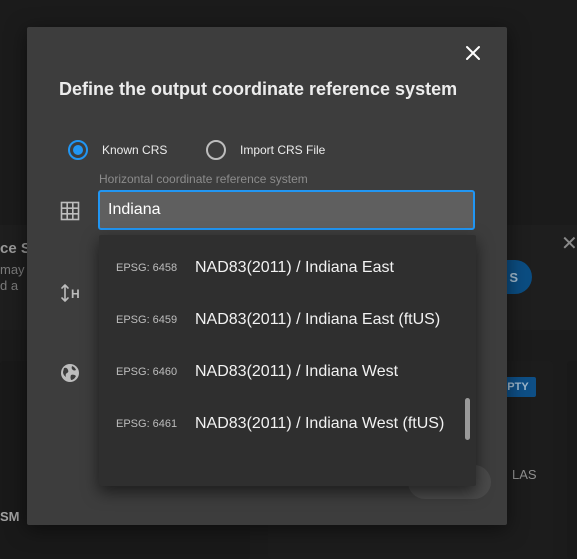 The height and width of the screenshot is (559, 577). I want to click on grid-icon, so click(70, 211).